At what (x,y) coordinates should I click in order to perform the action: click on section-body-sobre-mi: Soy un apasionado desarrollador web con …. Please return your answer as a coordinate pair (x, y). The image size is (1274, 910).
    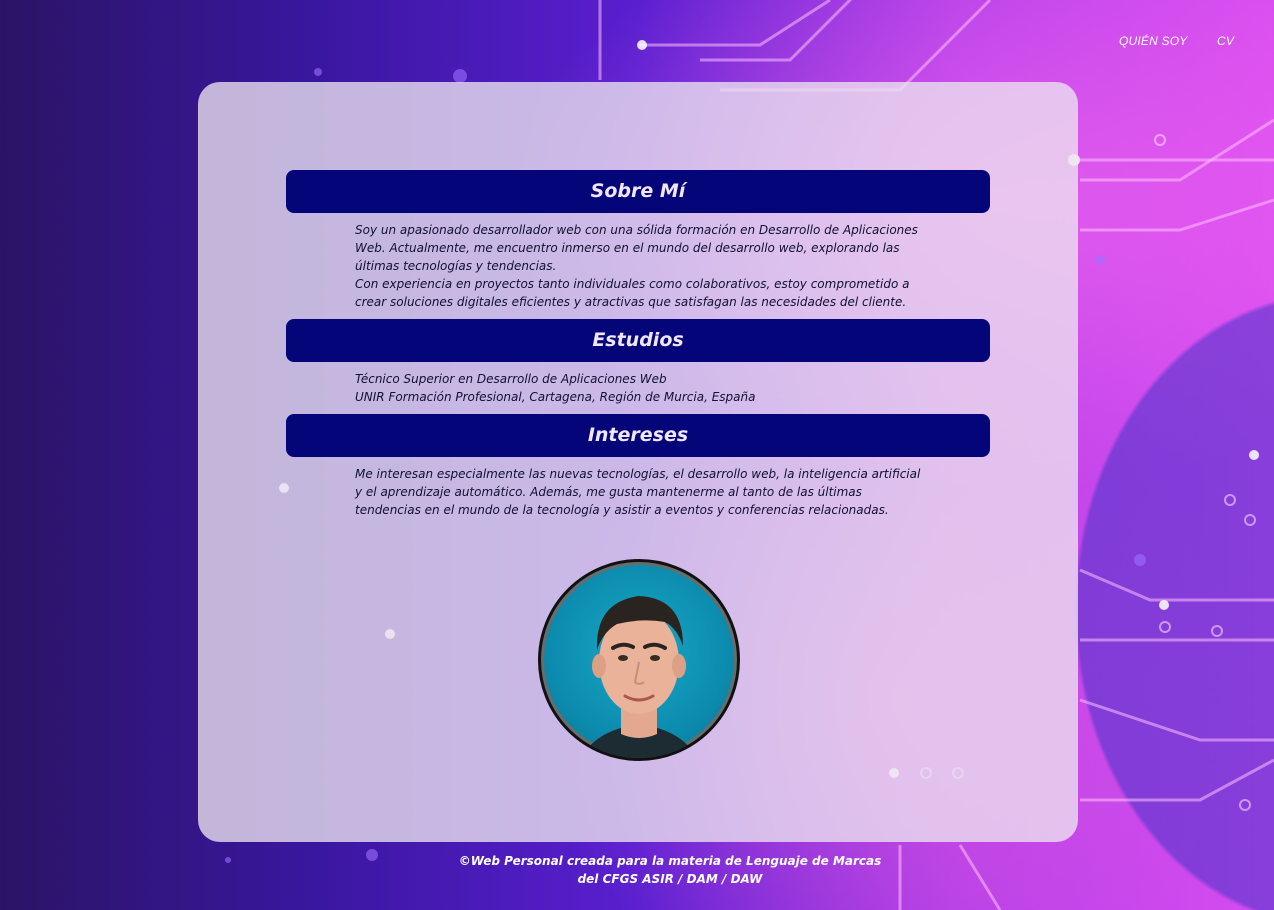
    Looking at the image, I should click on (640, 266).